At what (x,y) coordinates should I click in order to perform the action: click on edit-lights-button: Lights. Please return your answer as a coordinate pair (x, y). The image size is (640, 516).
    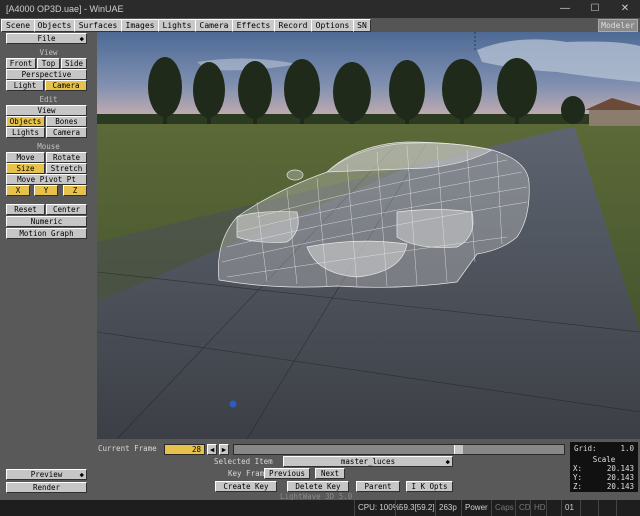
    Looking at the image, I should click on (25, 132).